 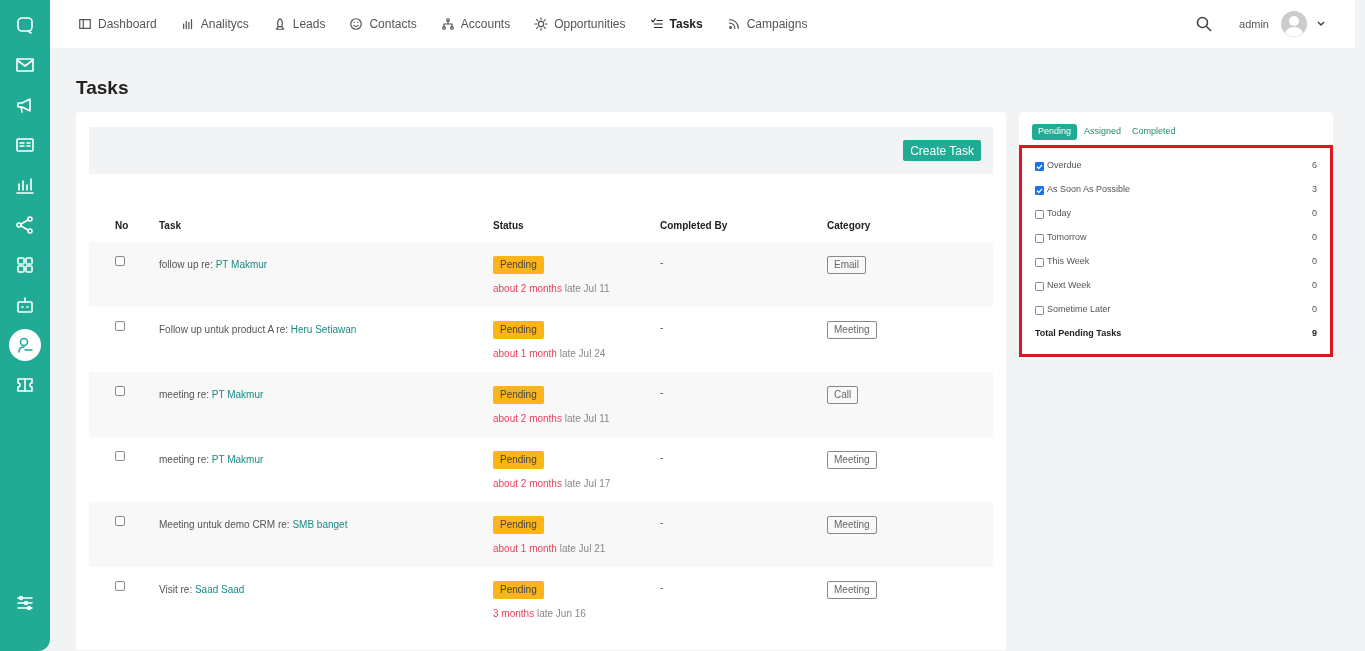 What do you see at coordinates (1314, 190) in the screenshot?
I see `filter-count: 3` at bounding box center [1314, 190].